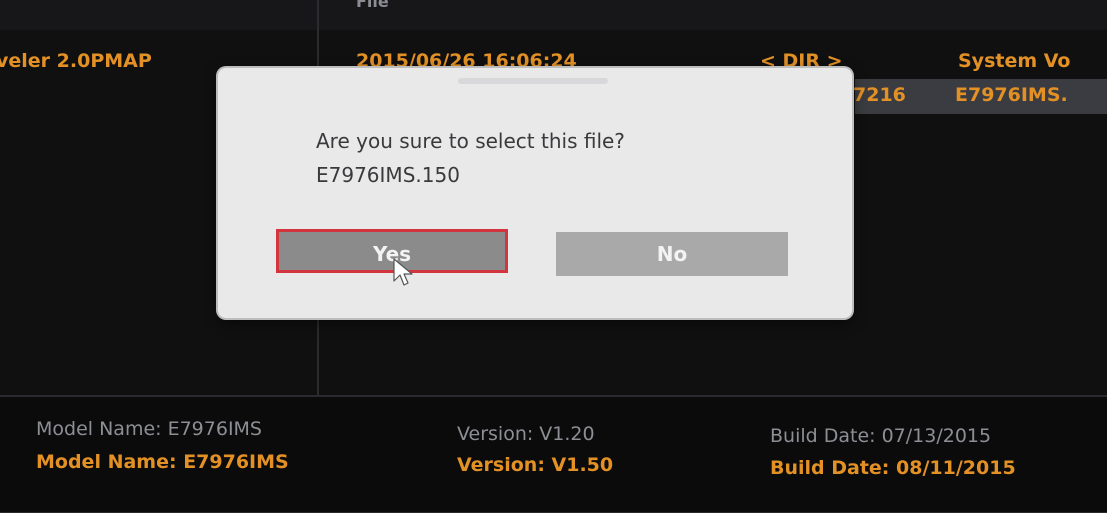 The width and height of the screenshot is (1107, 527). What do you see at coordinates (879, 95) in the screenshot?
I see `selected-file-size: 7216` at bounding box center [879, 95].